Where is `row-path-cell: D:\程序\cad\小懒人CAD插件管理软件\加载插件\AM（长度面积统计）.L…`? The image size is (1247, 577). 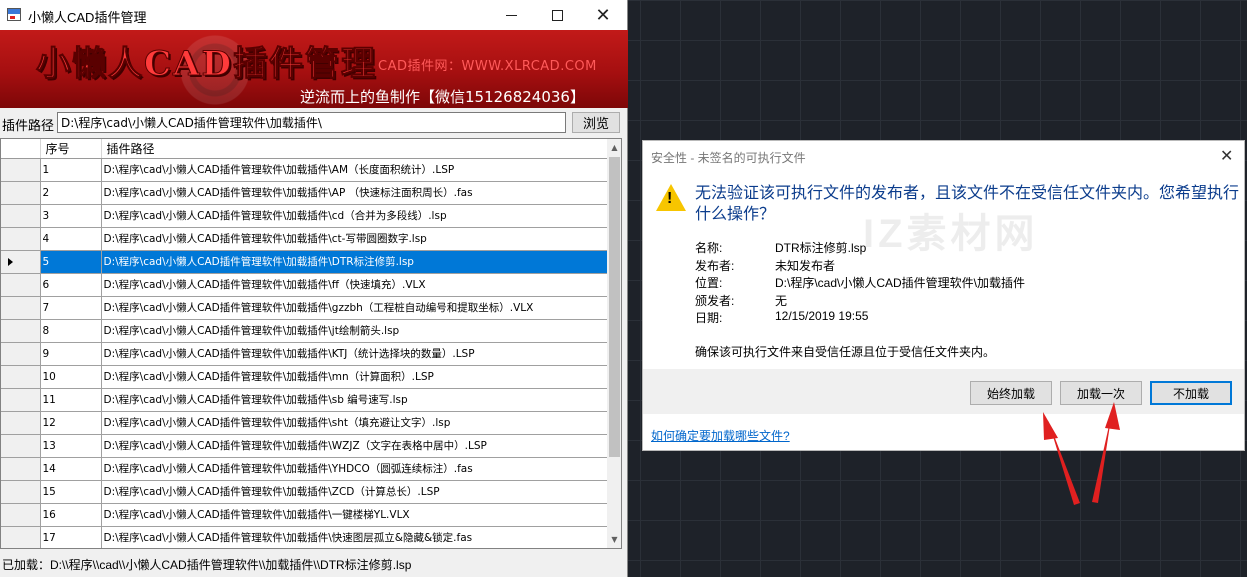
row-path-cell: D:\程序\cad\小懒人CAD插件管理软件\加载插件\AM（长度面积统计）.L… is located at coordinates (354, 170).